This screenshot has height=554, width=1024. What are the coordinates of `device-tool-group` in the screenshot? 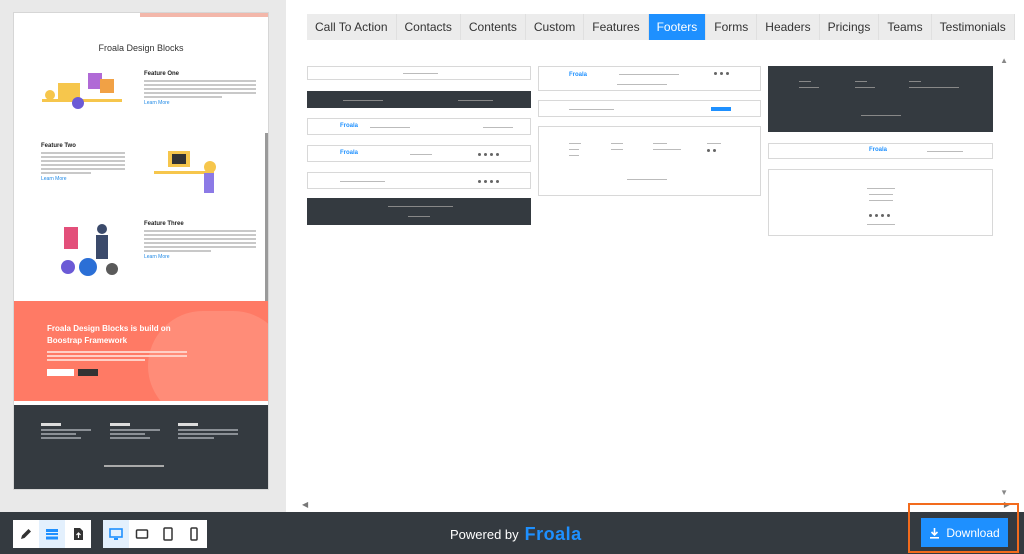 It's located at (155, 534).